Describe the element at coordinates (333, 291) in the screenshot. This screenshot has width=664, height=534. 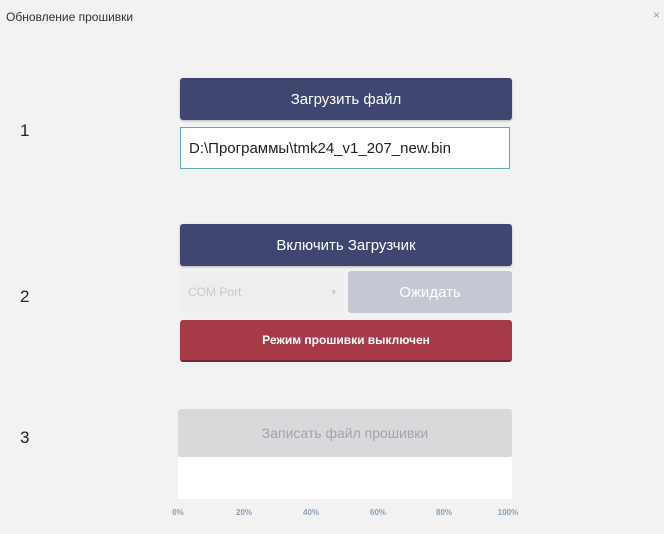
I see `chevron-down-icon: ▾` at that location.